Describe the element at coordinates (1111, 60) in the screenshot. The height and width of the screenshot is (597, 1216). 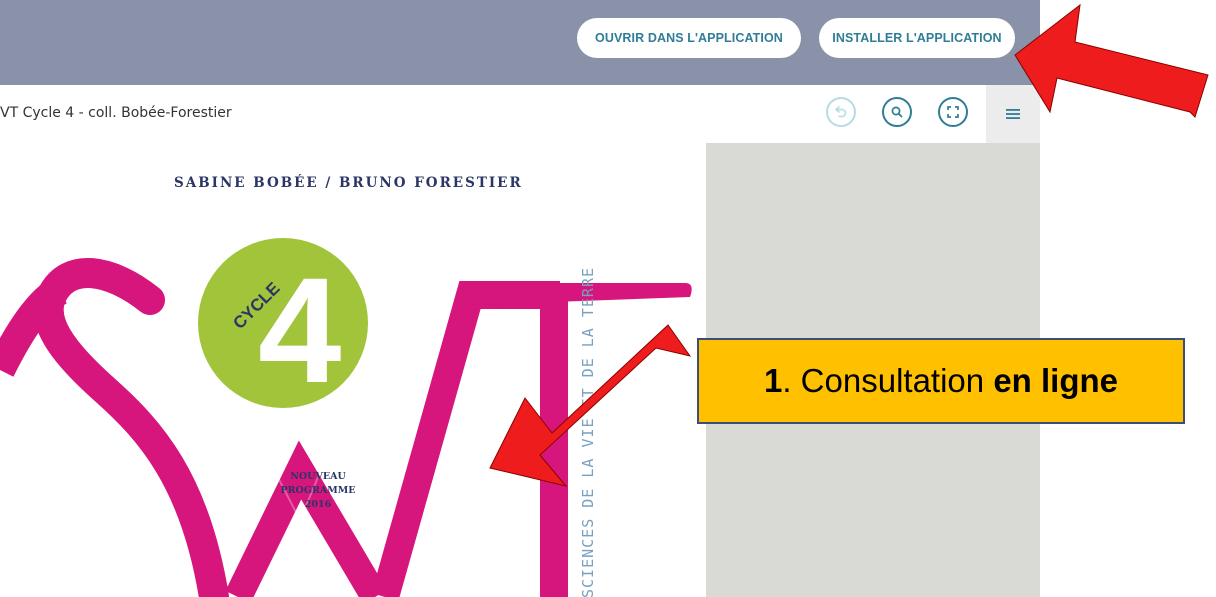
I see `arrow-to-install` at that location.